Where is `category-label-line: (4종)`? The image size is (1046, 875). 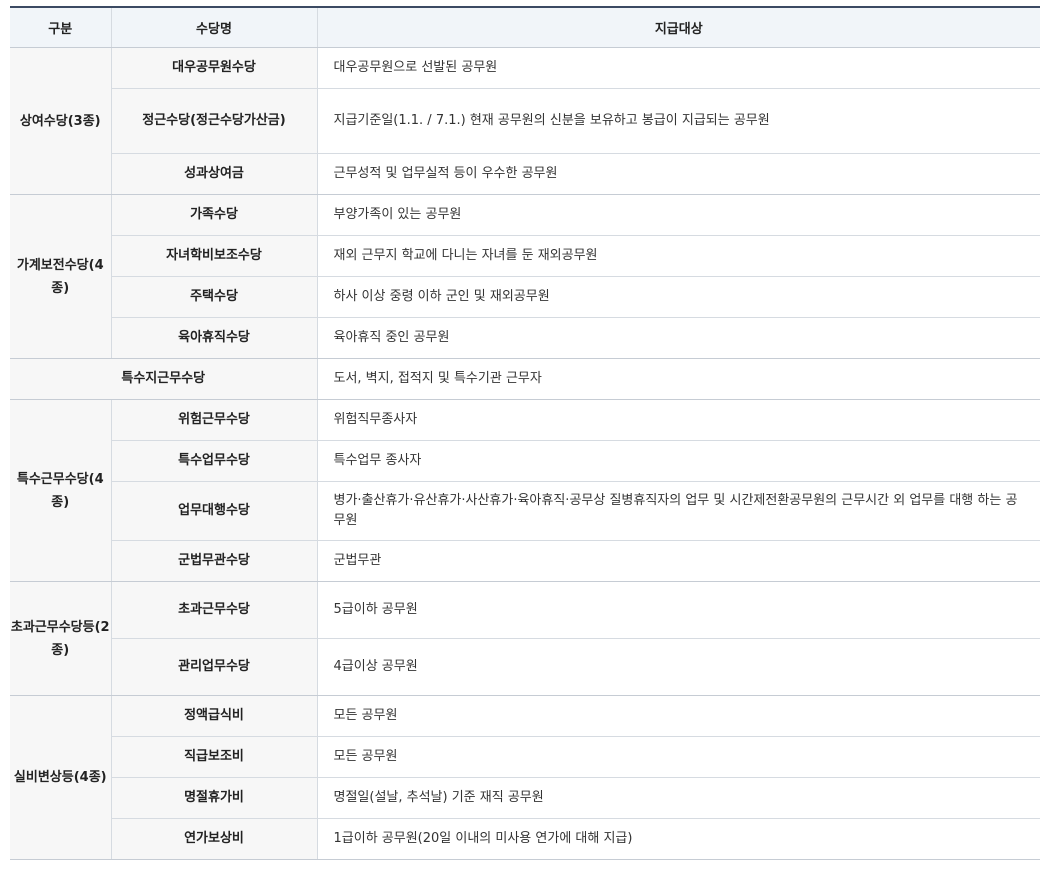 category-label-line: (4종) is located at coordinates (90, 777).